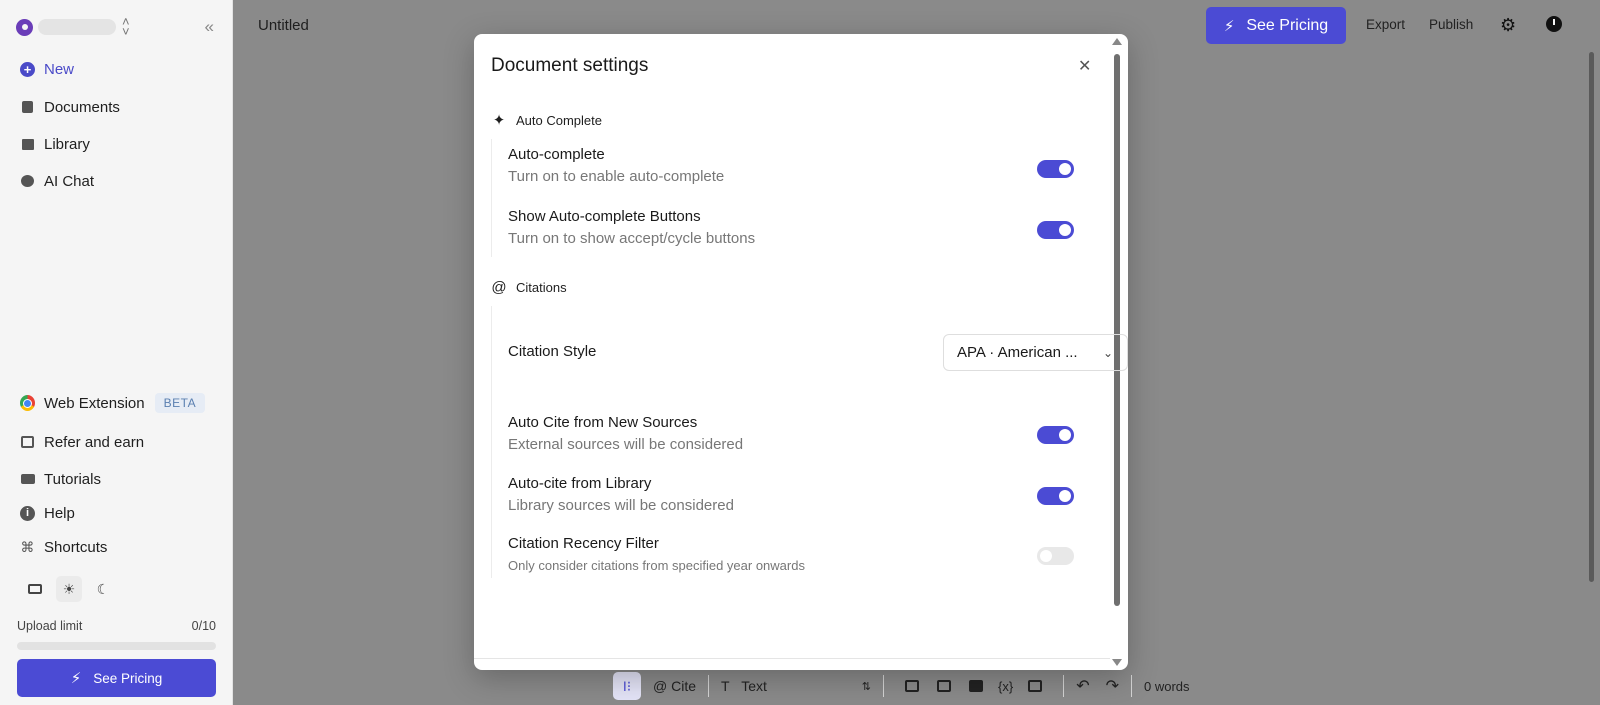 The image size is (1600, 705). What do you see at coordinates (604, 216) in the screenshot?
I see `setting-label: Show Auto-complete Buttons` at bounding box center [604, 216].